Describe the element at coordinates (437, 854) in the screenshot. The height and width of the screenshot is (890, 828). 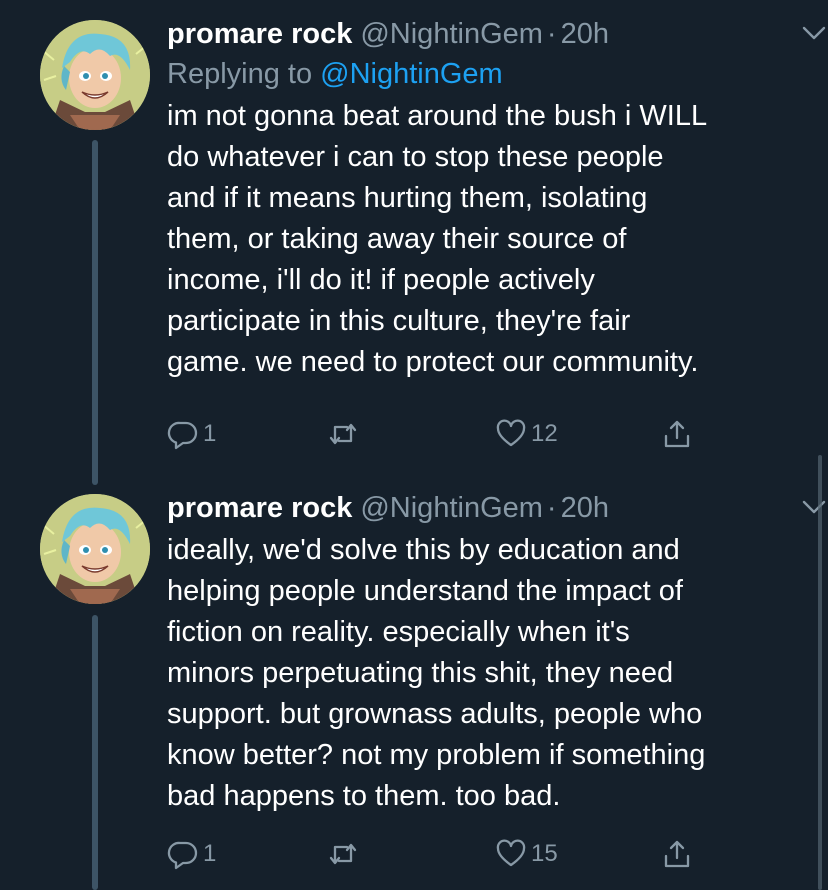
I see `tweet-actions: 1 15` at that location.